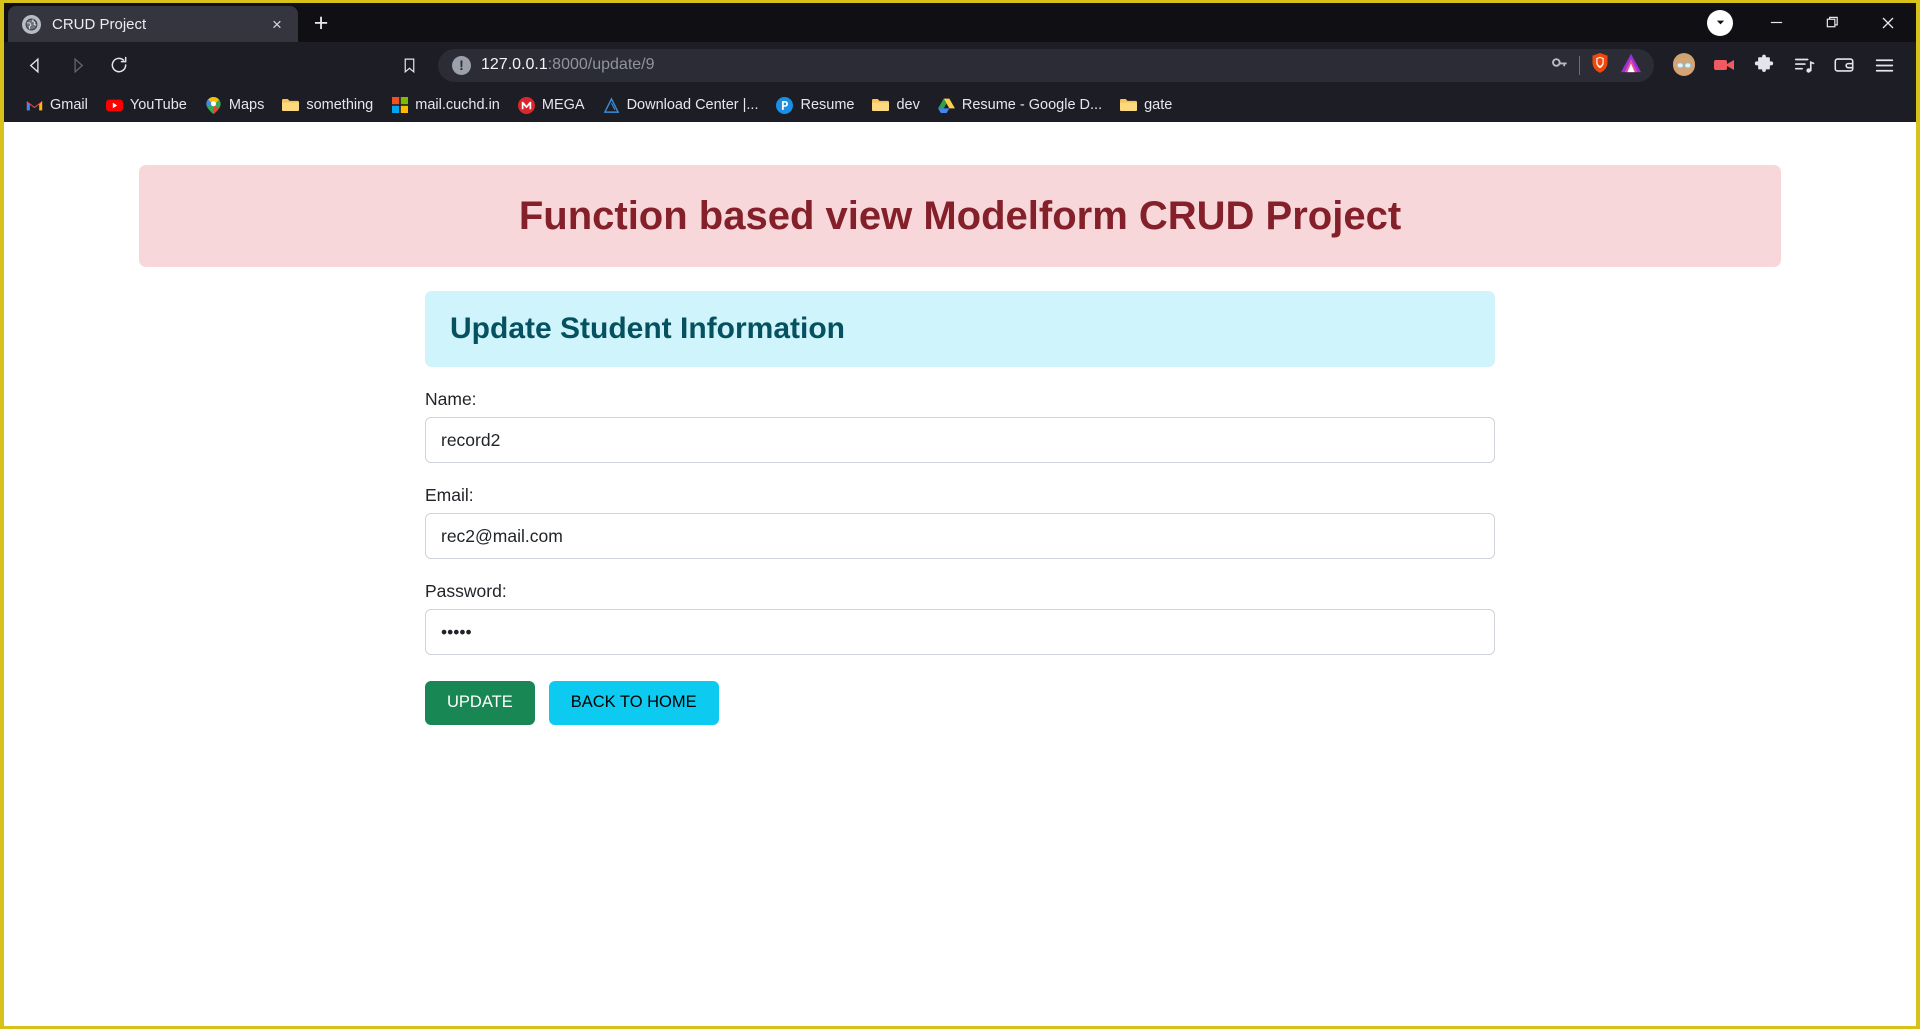 This screenshot has width=1920, height=1029. I want to click on bookmark-label: Gmail, so click(69, 105).